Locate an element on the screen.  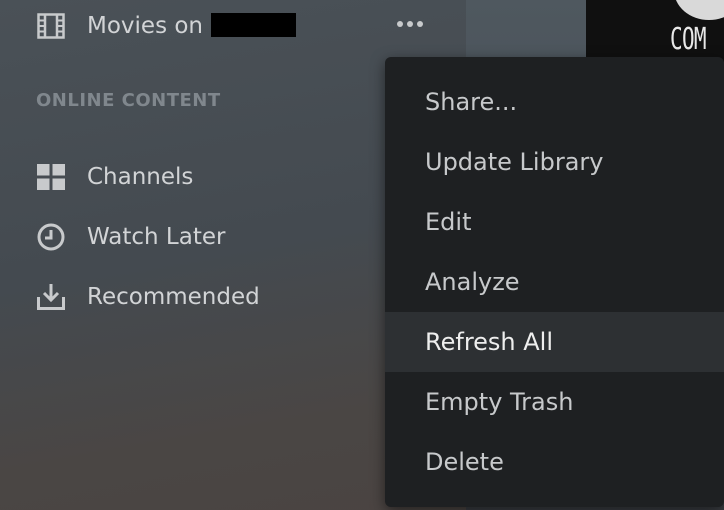
sidebar-item-recommended: Recommended is located at coordinates (190, 297).